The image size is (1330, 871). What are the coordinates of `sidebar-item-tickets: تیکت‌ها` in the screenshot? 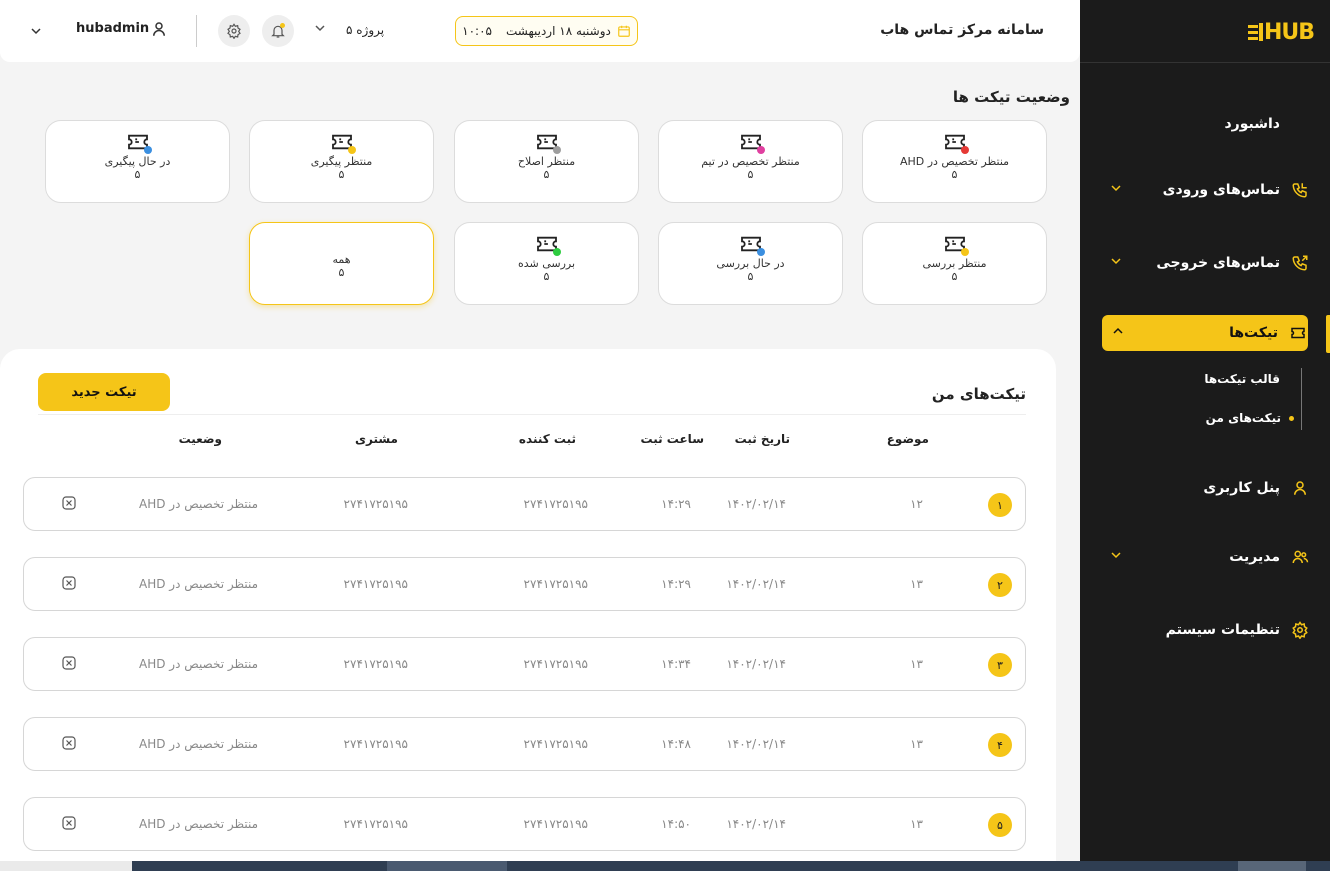 It's located at (1205, 333).